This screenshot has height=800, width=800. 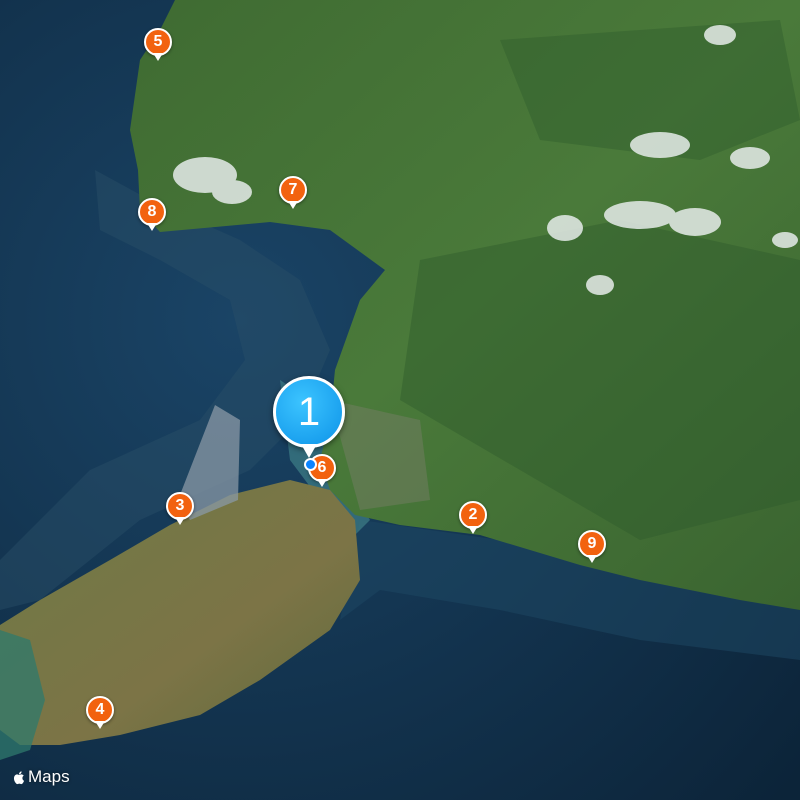 I want to click on marker-label: 7, so click(x=293, y=189).